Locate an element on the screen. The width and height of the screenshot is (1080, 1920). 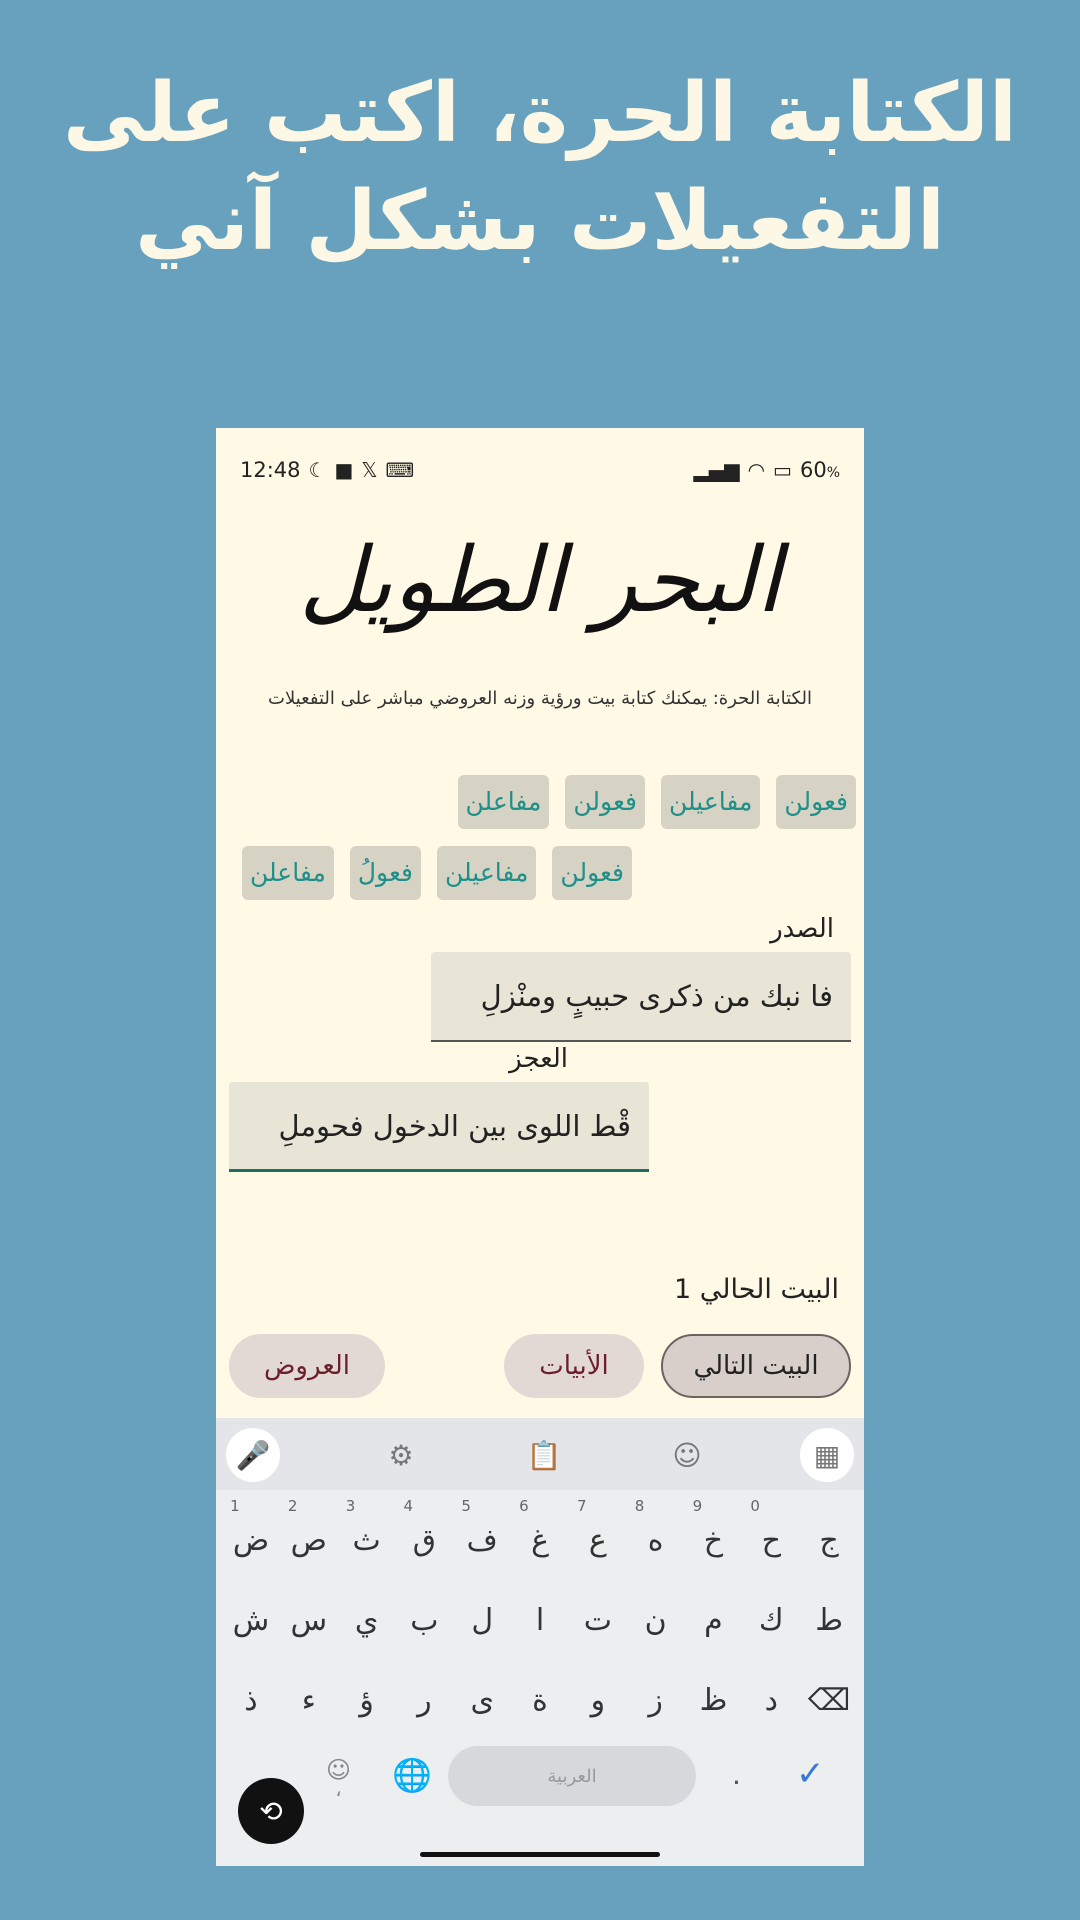
keyboard-icon: ⌨ is located at coordinates (400, 470).